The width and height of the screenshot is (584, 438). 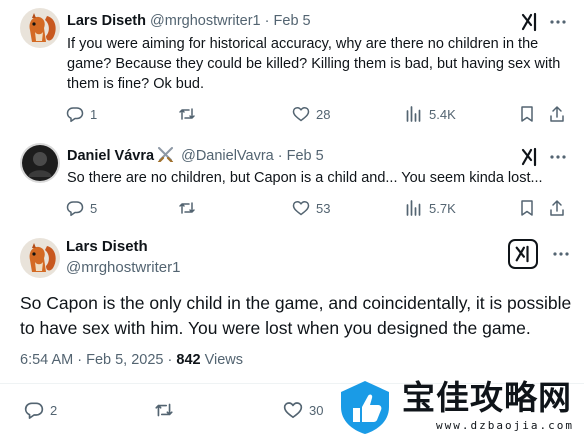 What do you see at coordinates (323, 208) in the screenshot?
I see `like-count: 53` at bounding box center [323, 208].